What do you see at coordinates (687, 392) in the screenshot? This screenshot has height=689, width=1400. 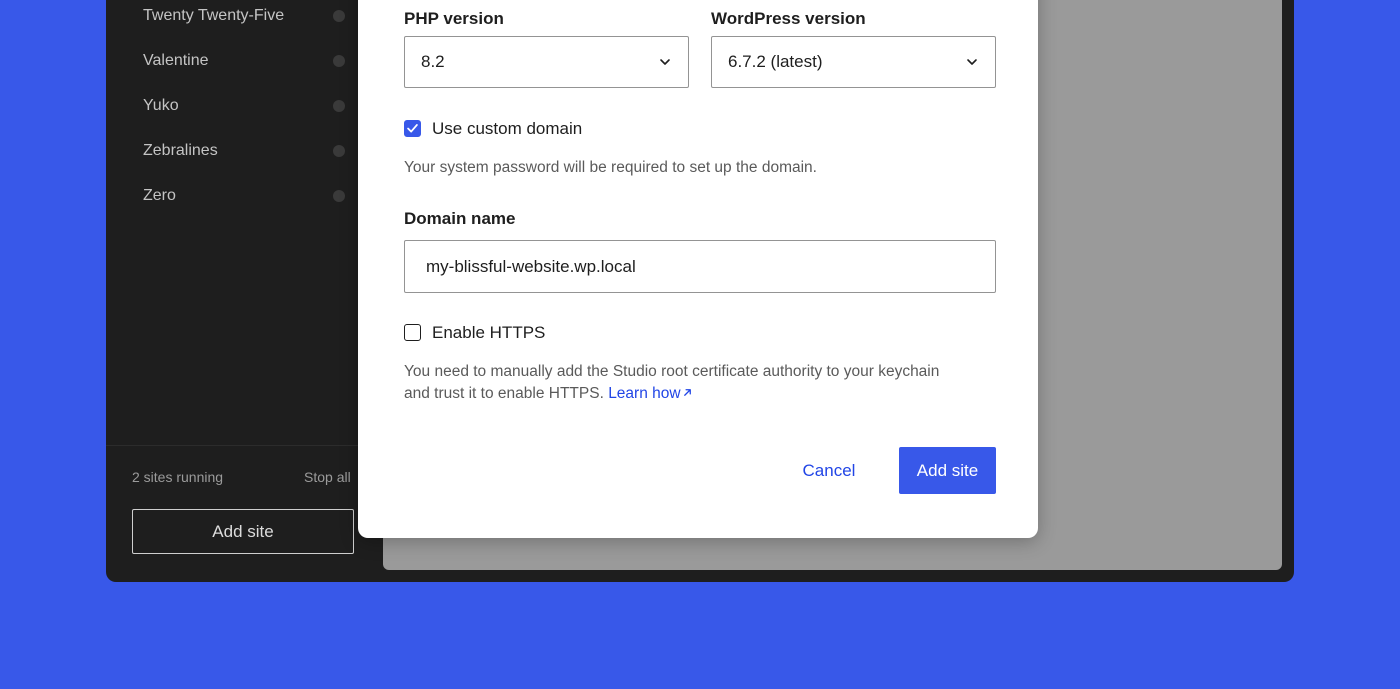 I see `external-link-arrow-icon` at bounding box center [687, 392].